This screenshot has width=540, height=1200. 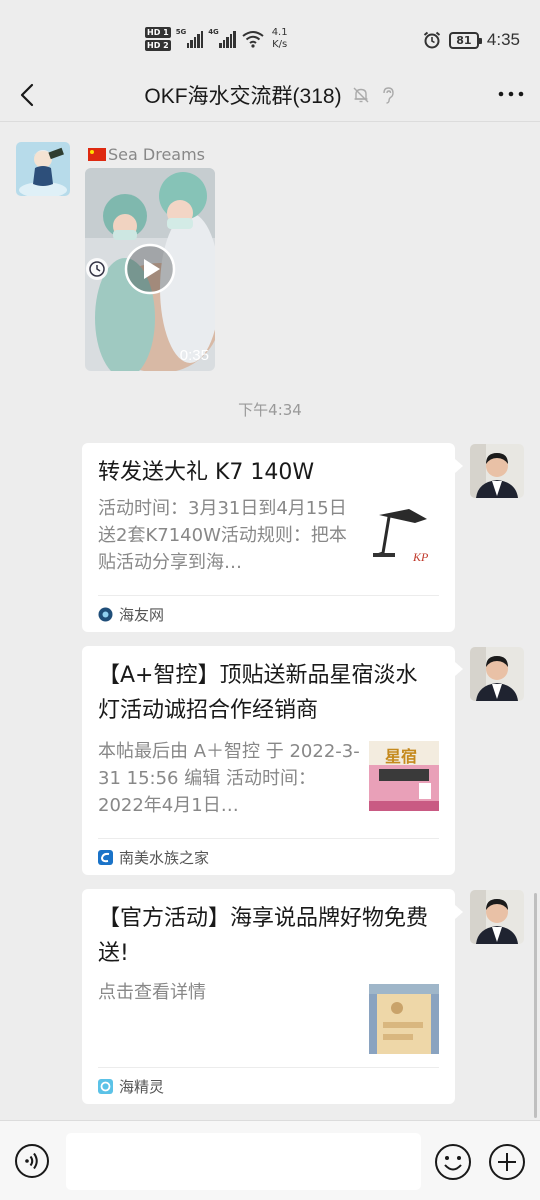 I want to click on hd1-indicator: HD 1, so click(x=158, y=32).